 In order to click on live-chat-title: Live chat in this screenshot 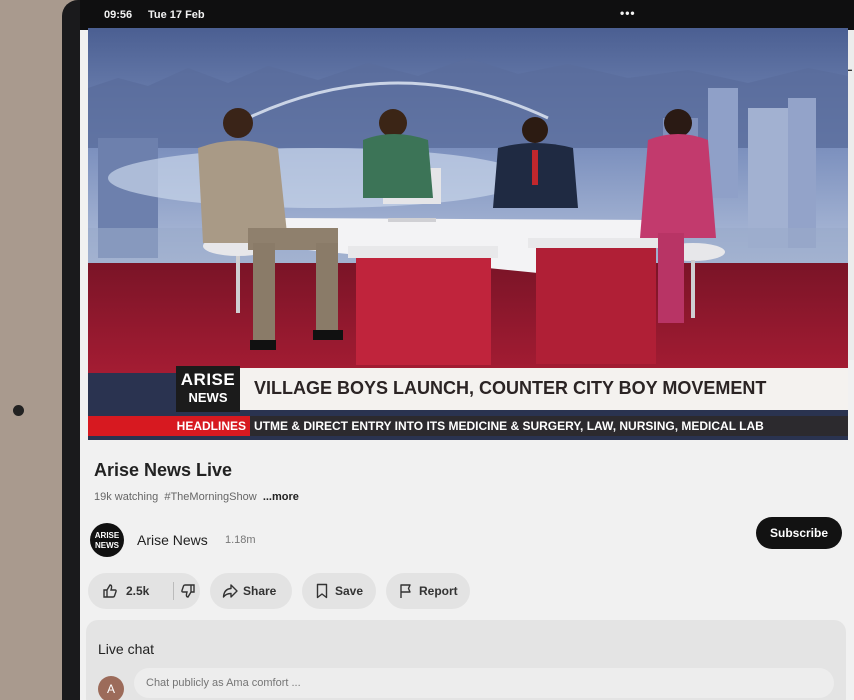, I will do `click(126, 649)`.